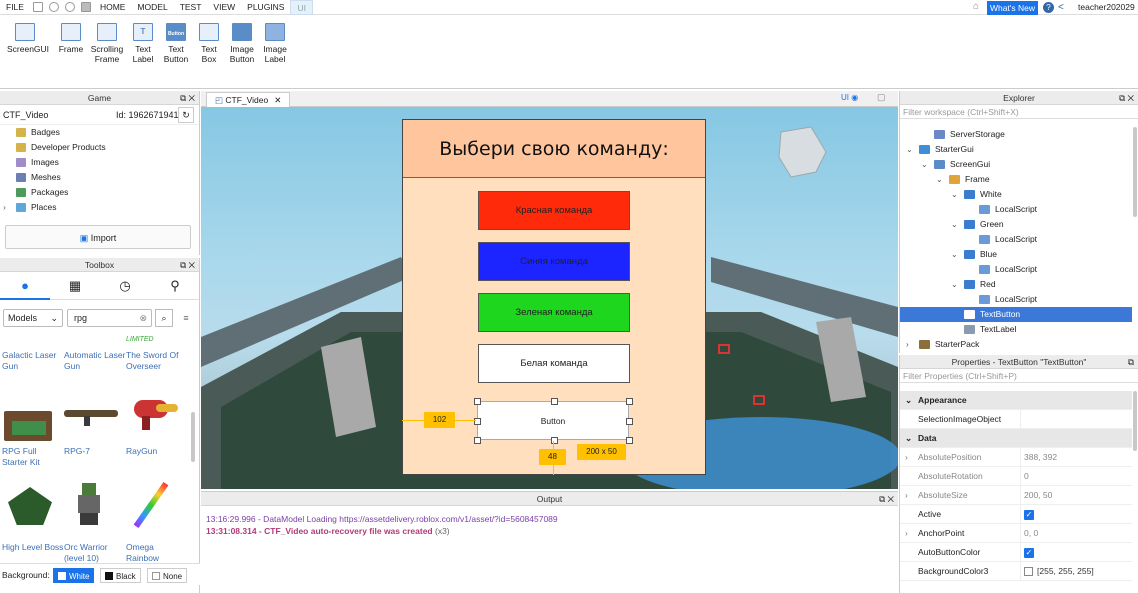  What do you see at coordinates (29, 506) in the screenshot?
I see `boss-thumbnail` at bounding box center [29, 506].